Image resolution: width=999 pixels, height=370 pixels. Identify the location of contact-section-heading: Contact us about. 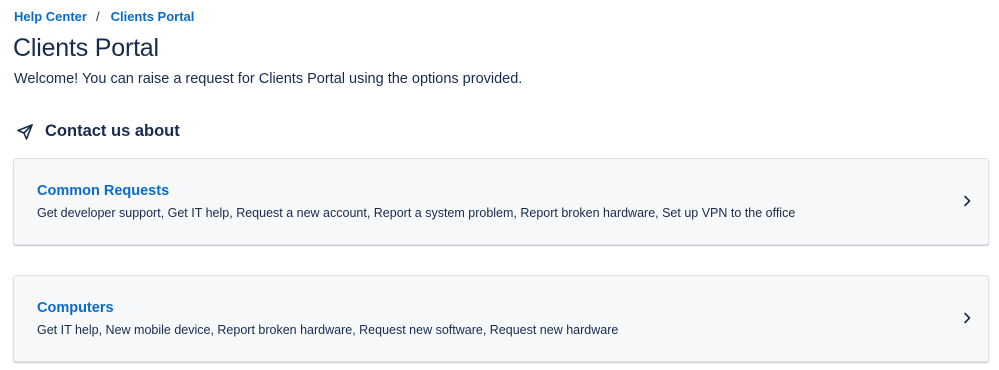
(98, 131).